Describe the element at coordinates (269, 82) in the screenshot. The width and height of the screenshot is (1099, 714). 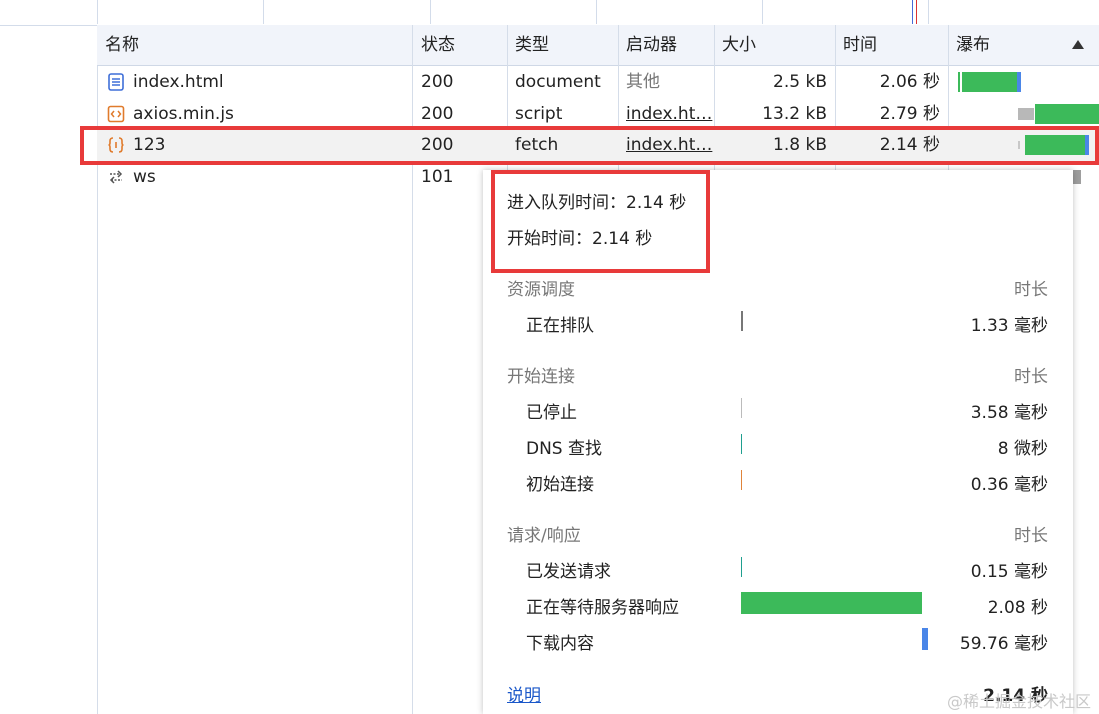
I see `request-name: index.html` at that location.